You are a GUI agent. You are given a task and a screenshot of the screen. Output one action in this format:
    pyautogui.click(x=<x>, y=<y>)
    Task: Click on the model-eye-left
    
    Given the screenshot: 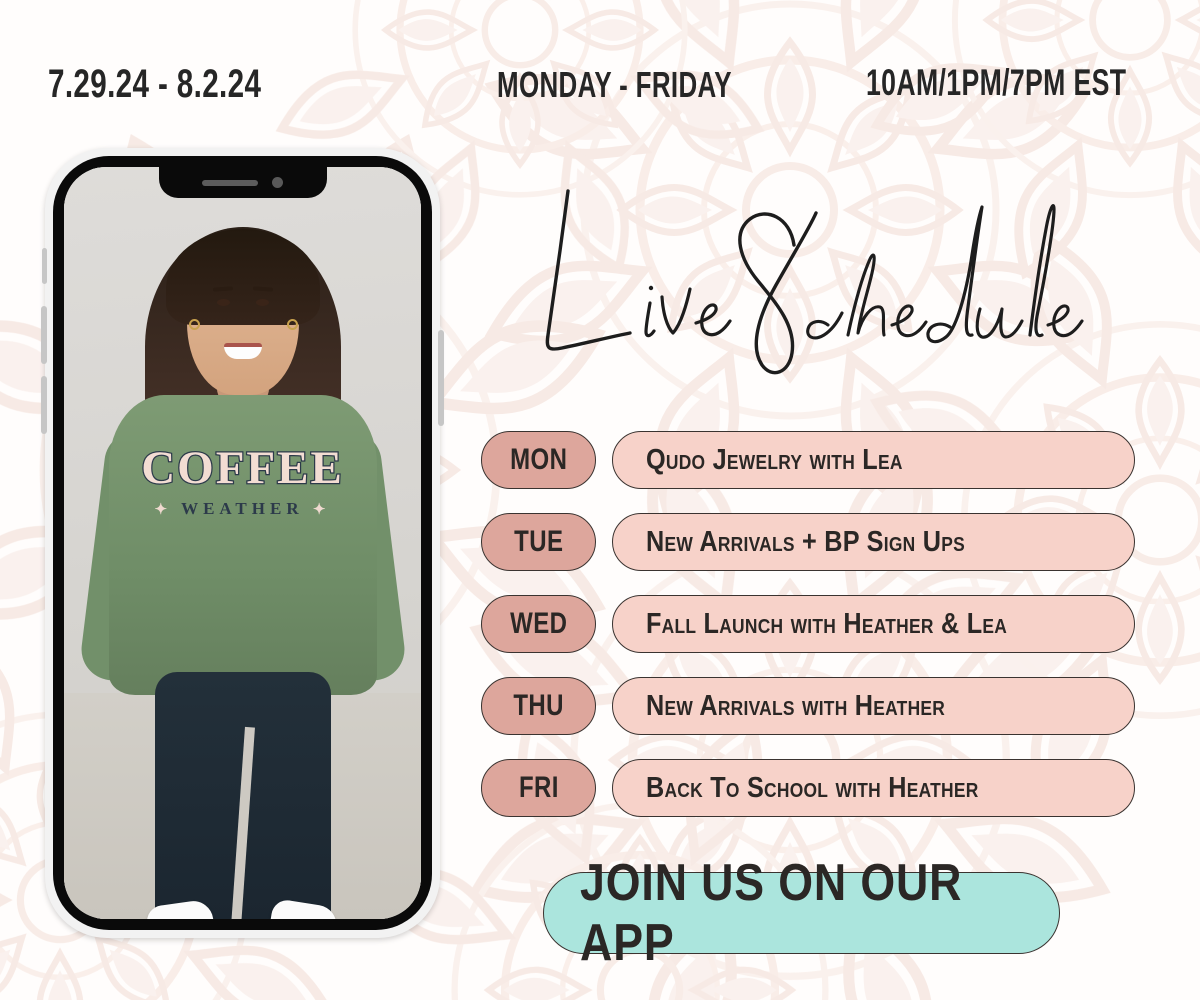 What is the action you would take?
    pyautogui.click(x=223, y=302)
    